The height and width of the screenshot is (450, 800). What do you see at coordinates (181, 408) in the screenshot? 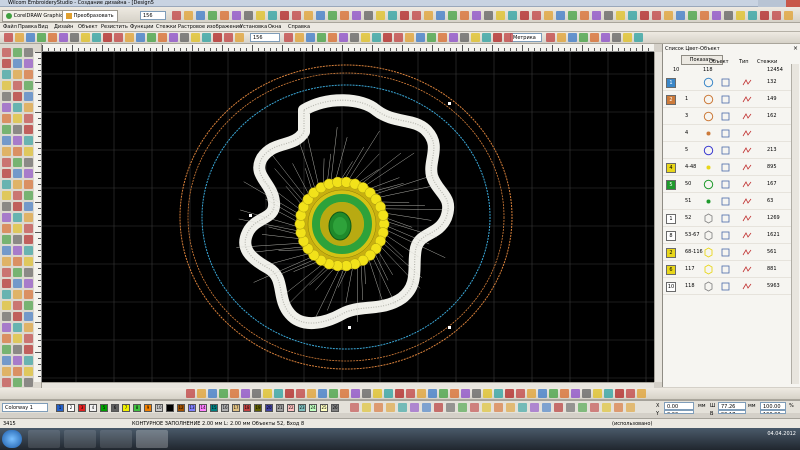
I see `color-swatch: 12` at bounding box center [181, 408].